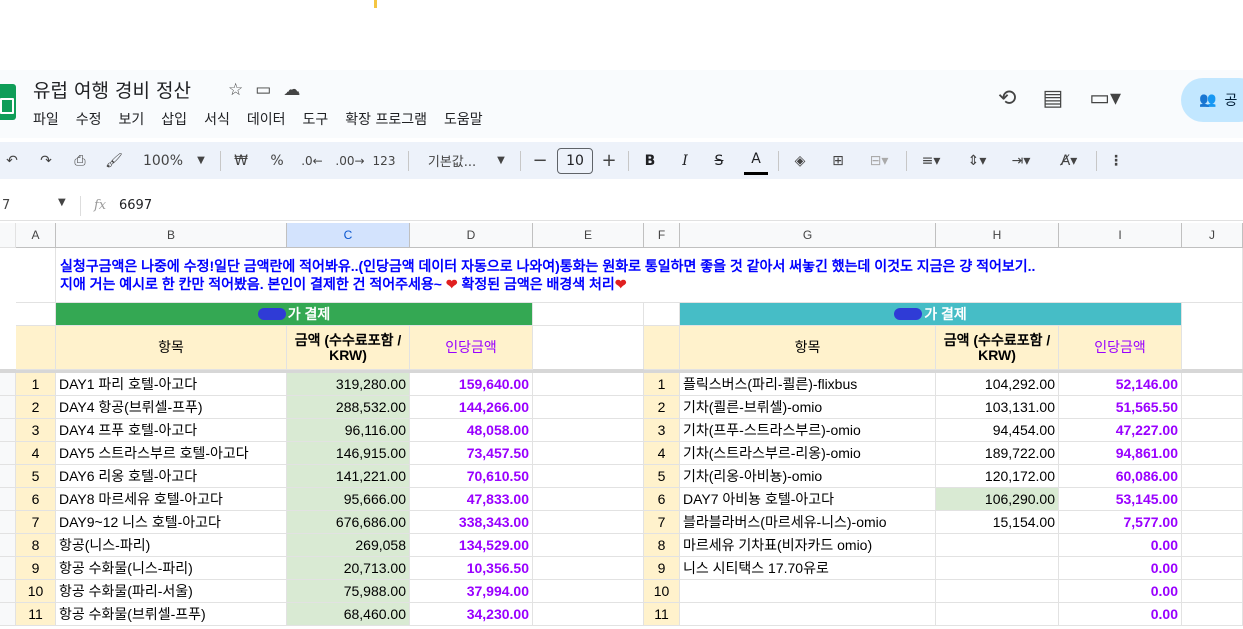  Describe the element at coordinates (662, 614) in the screenshot. I see `right_table-row-number: 11` at that location.